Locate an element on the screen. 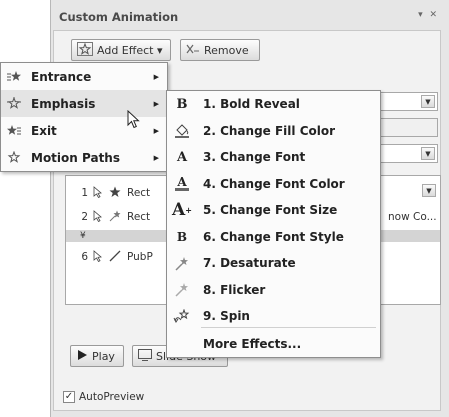 This screenshot has height=417, width=449. submenu-item-label: 7. Desaturate is located at coordinates (249, 263).